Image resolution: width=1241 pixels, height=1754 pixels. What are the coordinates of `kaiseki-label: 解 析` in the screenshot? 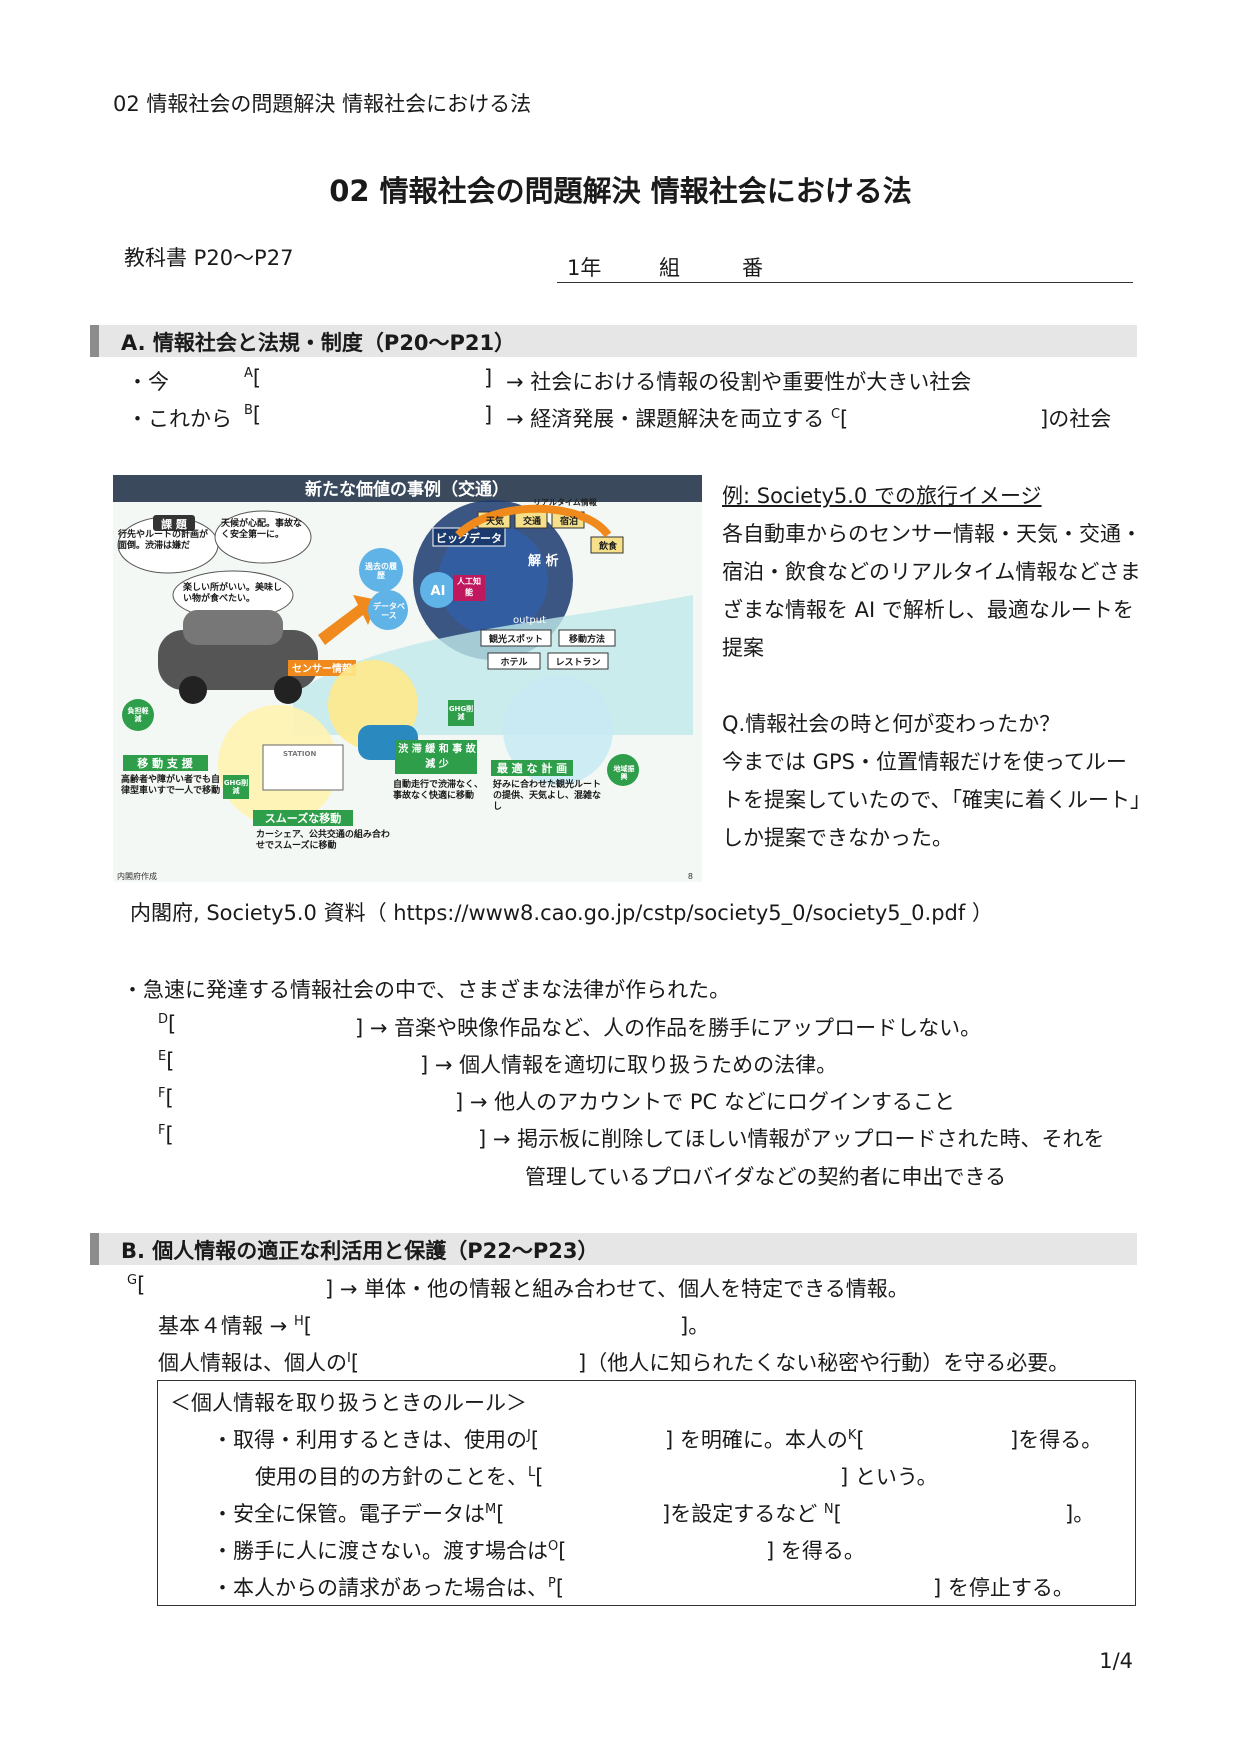 It's located at (543, 561).